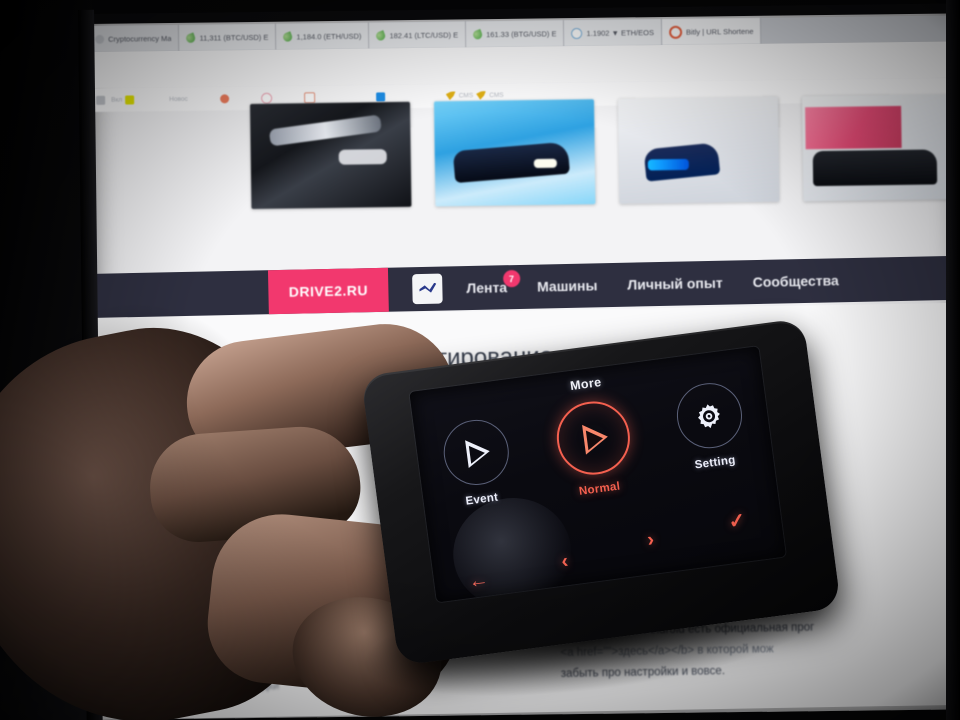  I want to click on nav-link-label: Личный опыт, so click(675, 283).